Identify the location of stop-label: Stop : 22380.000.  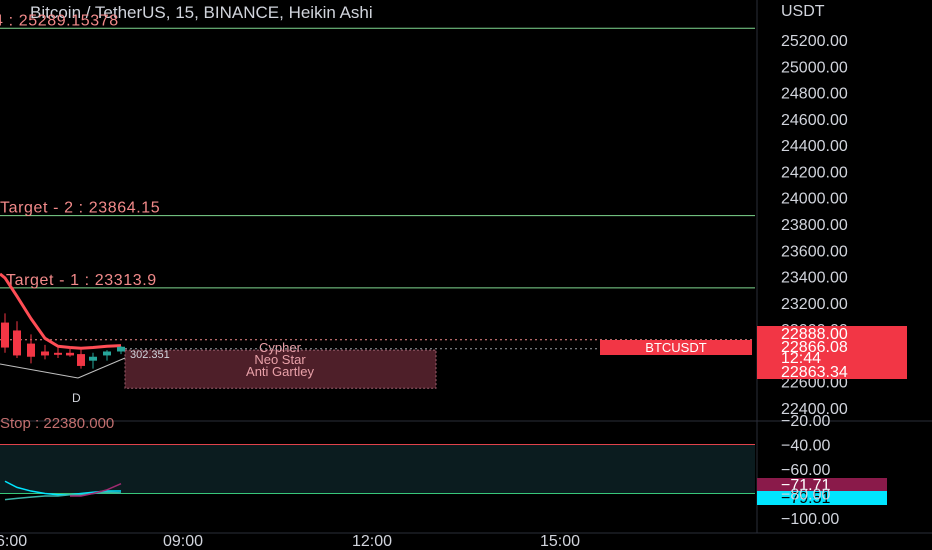
(57, 423).